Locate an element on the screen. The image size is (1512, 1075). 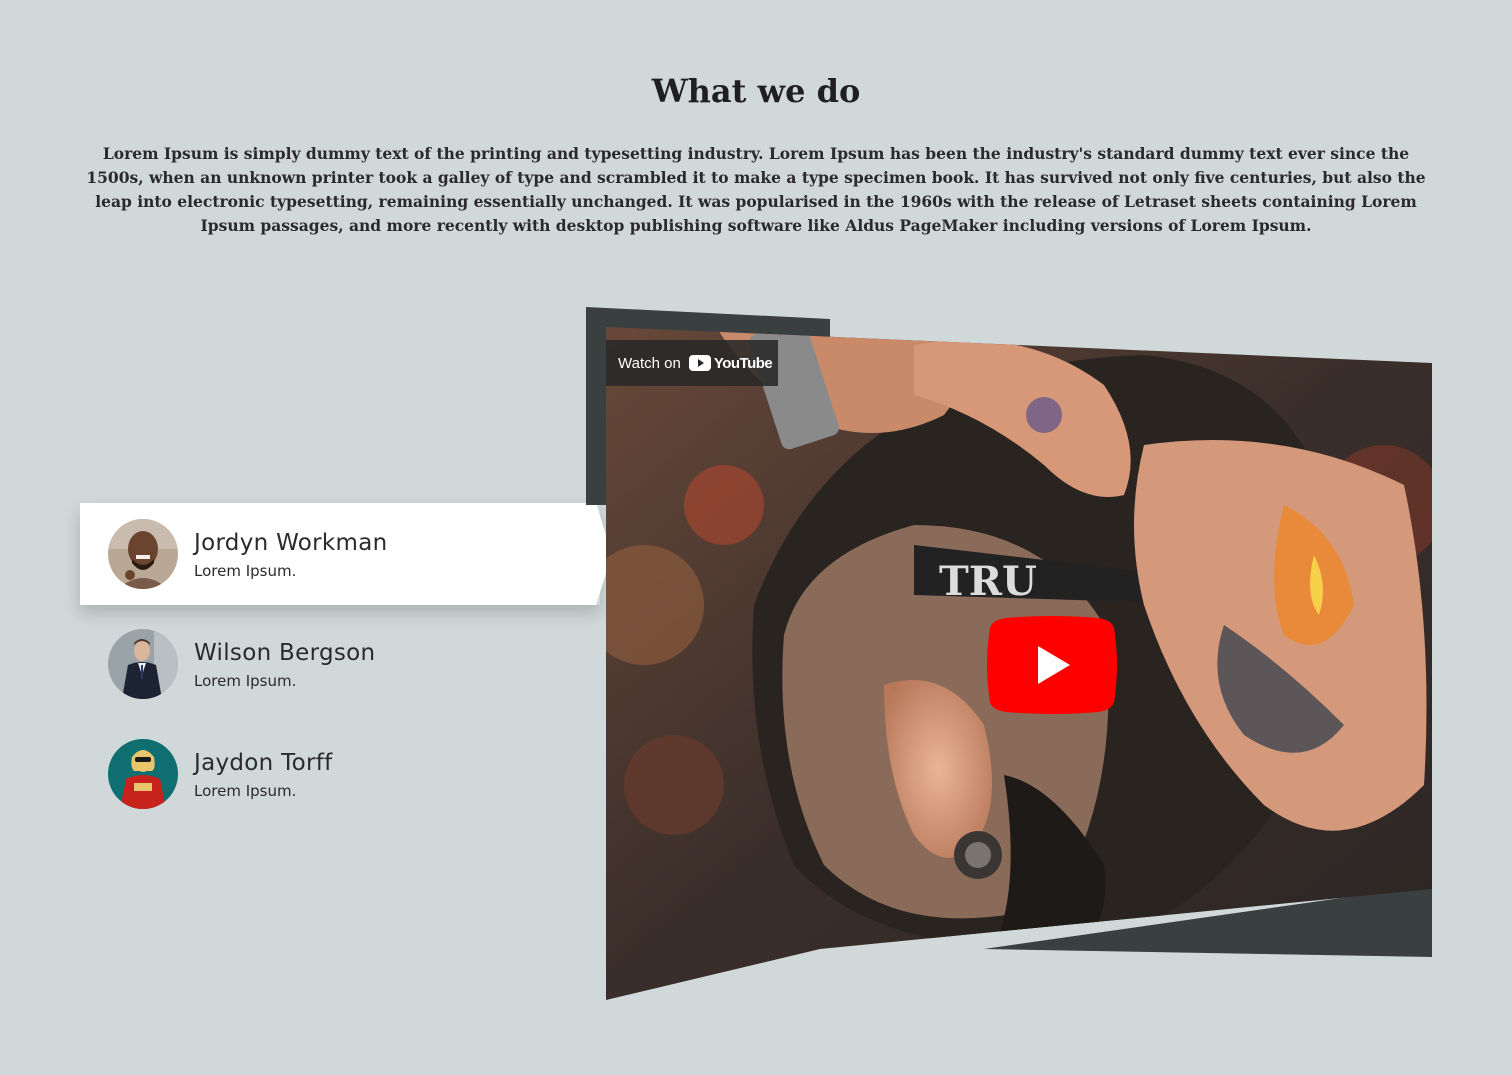
person-name: Wilson Bergson is located at coordinates (285, 653).